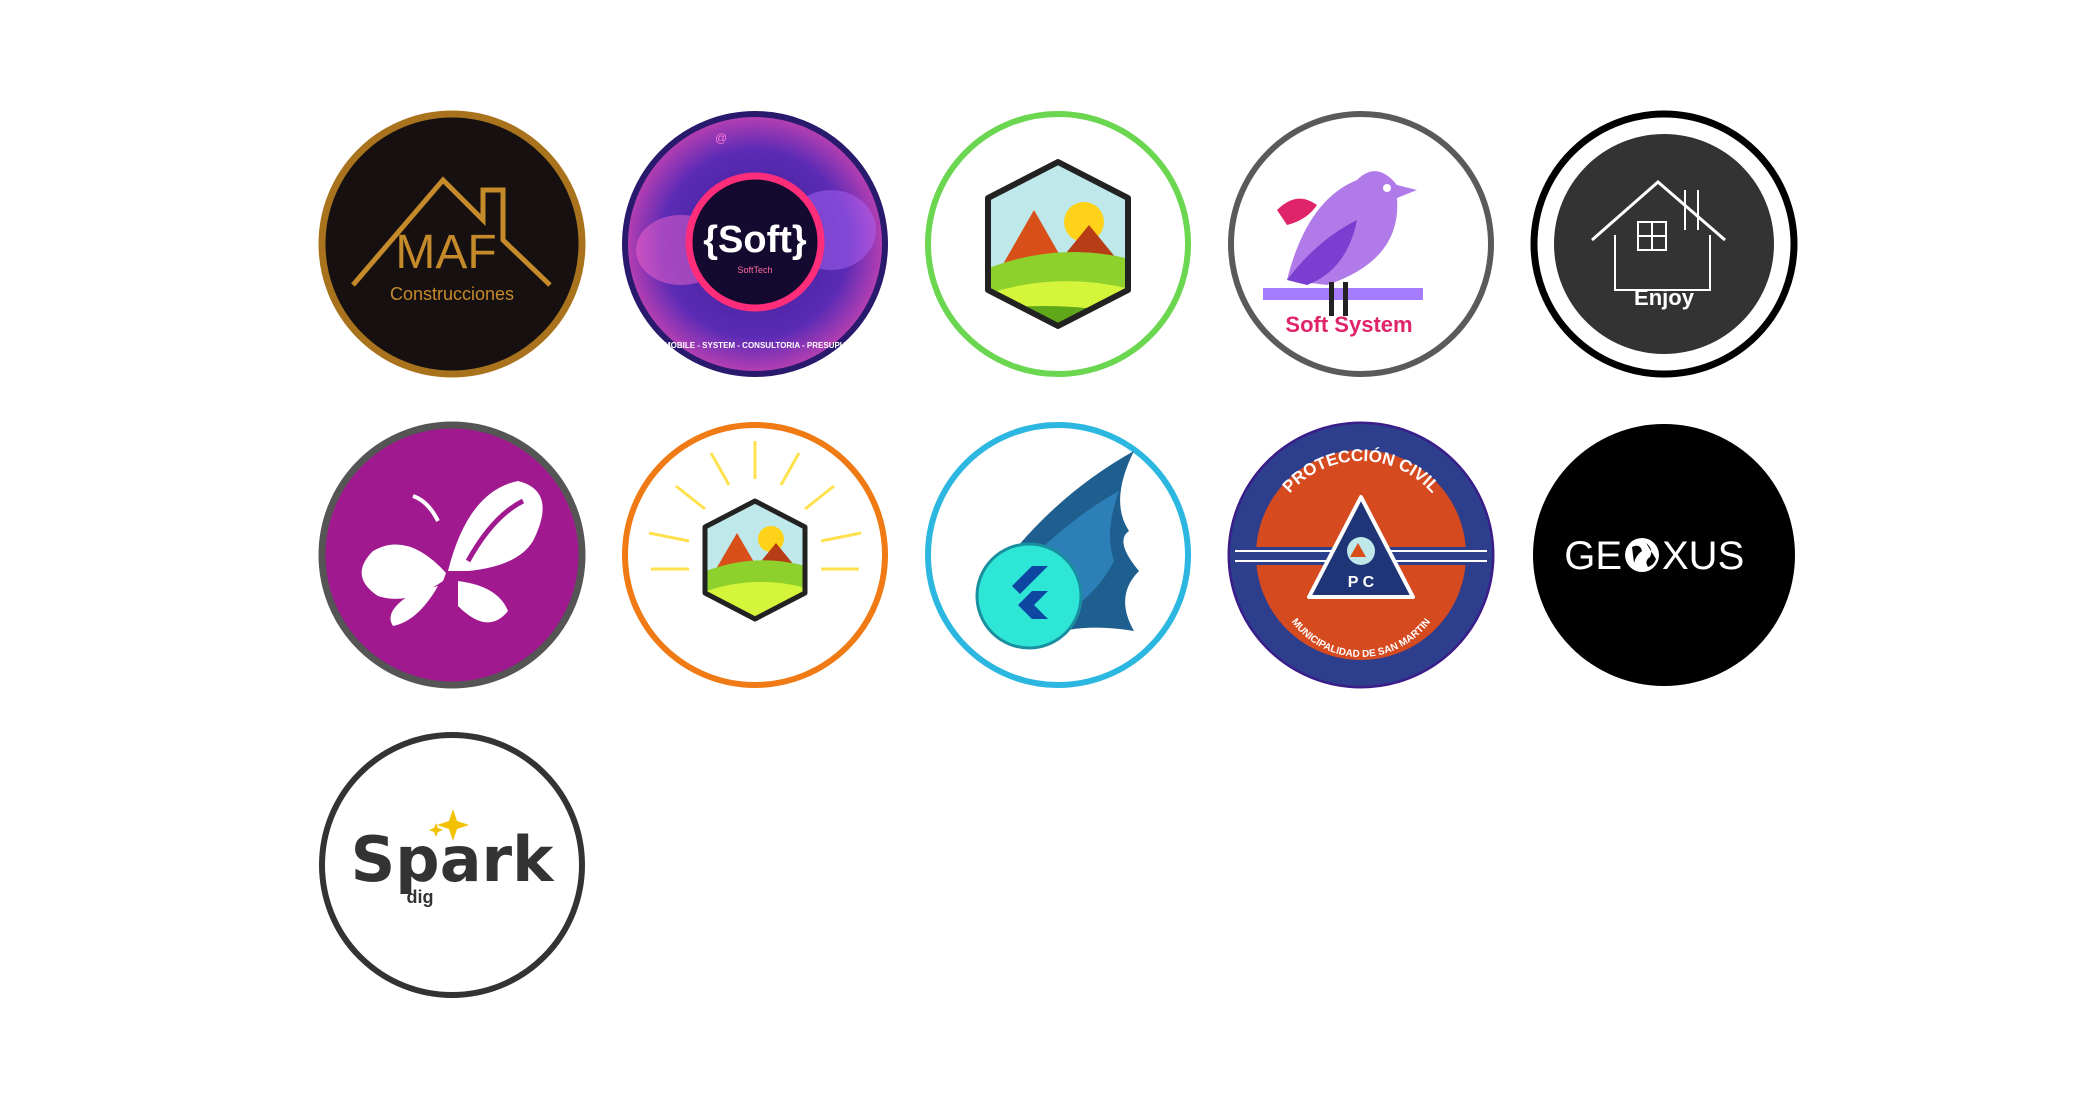  Describe the element at coordinates (1348, 324) in the screenshot. I see `soft-system-title: Soft System` at that location.